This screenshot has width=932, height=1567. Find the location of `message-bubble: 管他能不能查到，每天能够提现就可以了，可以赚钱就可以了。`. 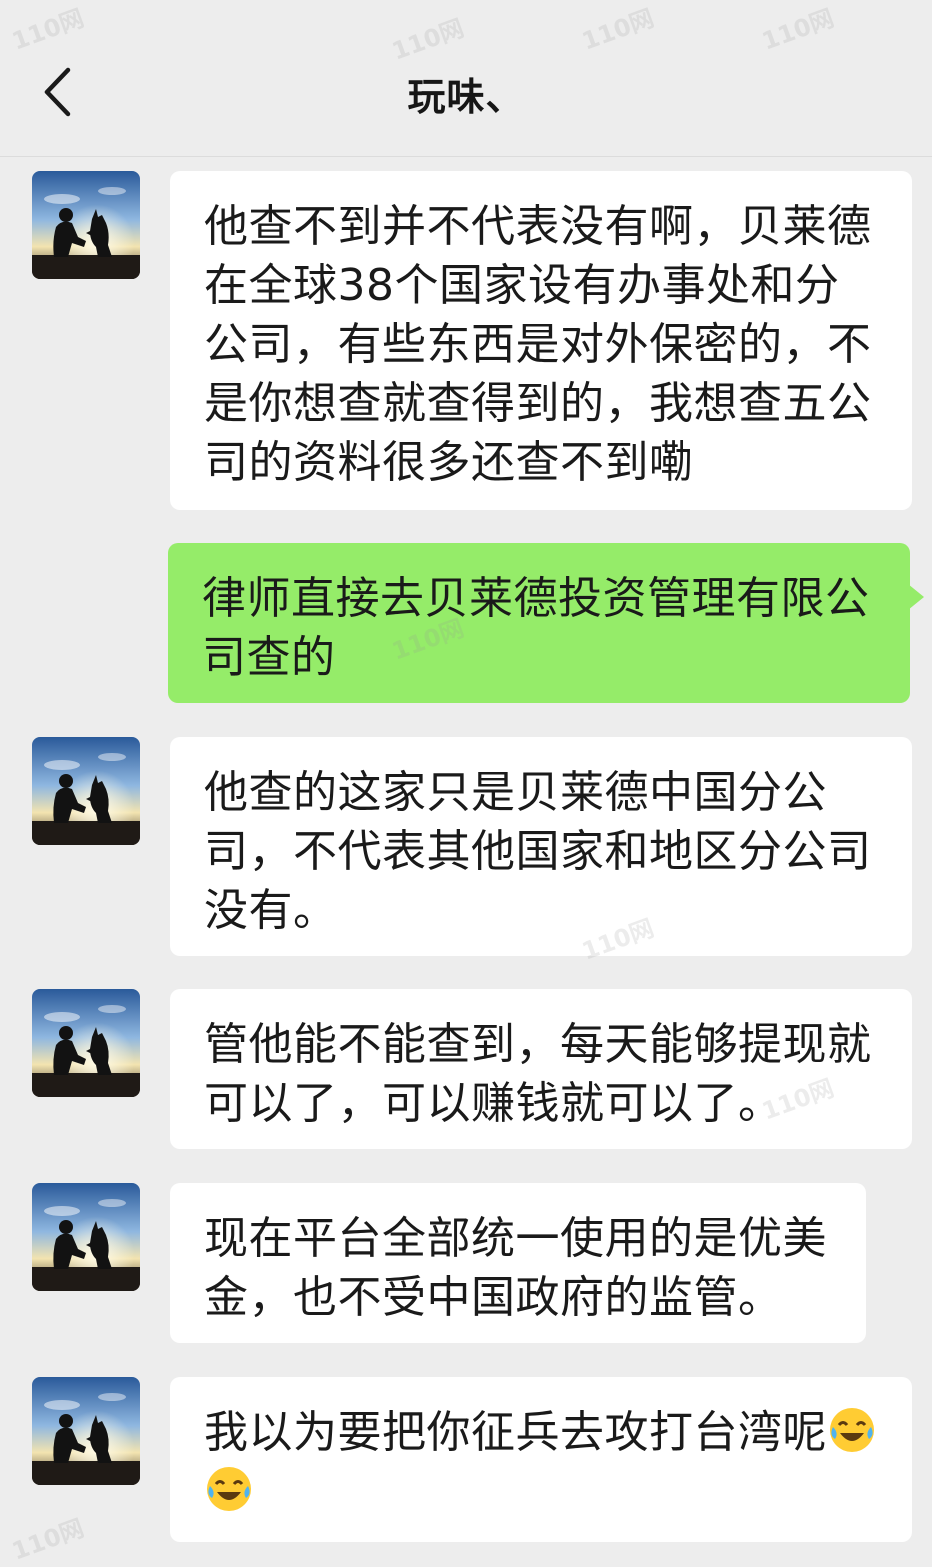

message-bubble: 管他能不能查到，每天能够提现就可以了，可以赚钱就可以了。 is located at coordinates (541, 1069).